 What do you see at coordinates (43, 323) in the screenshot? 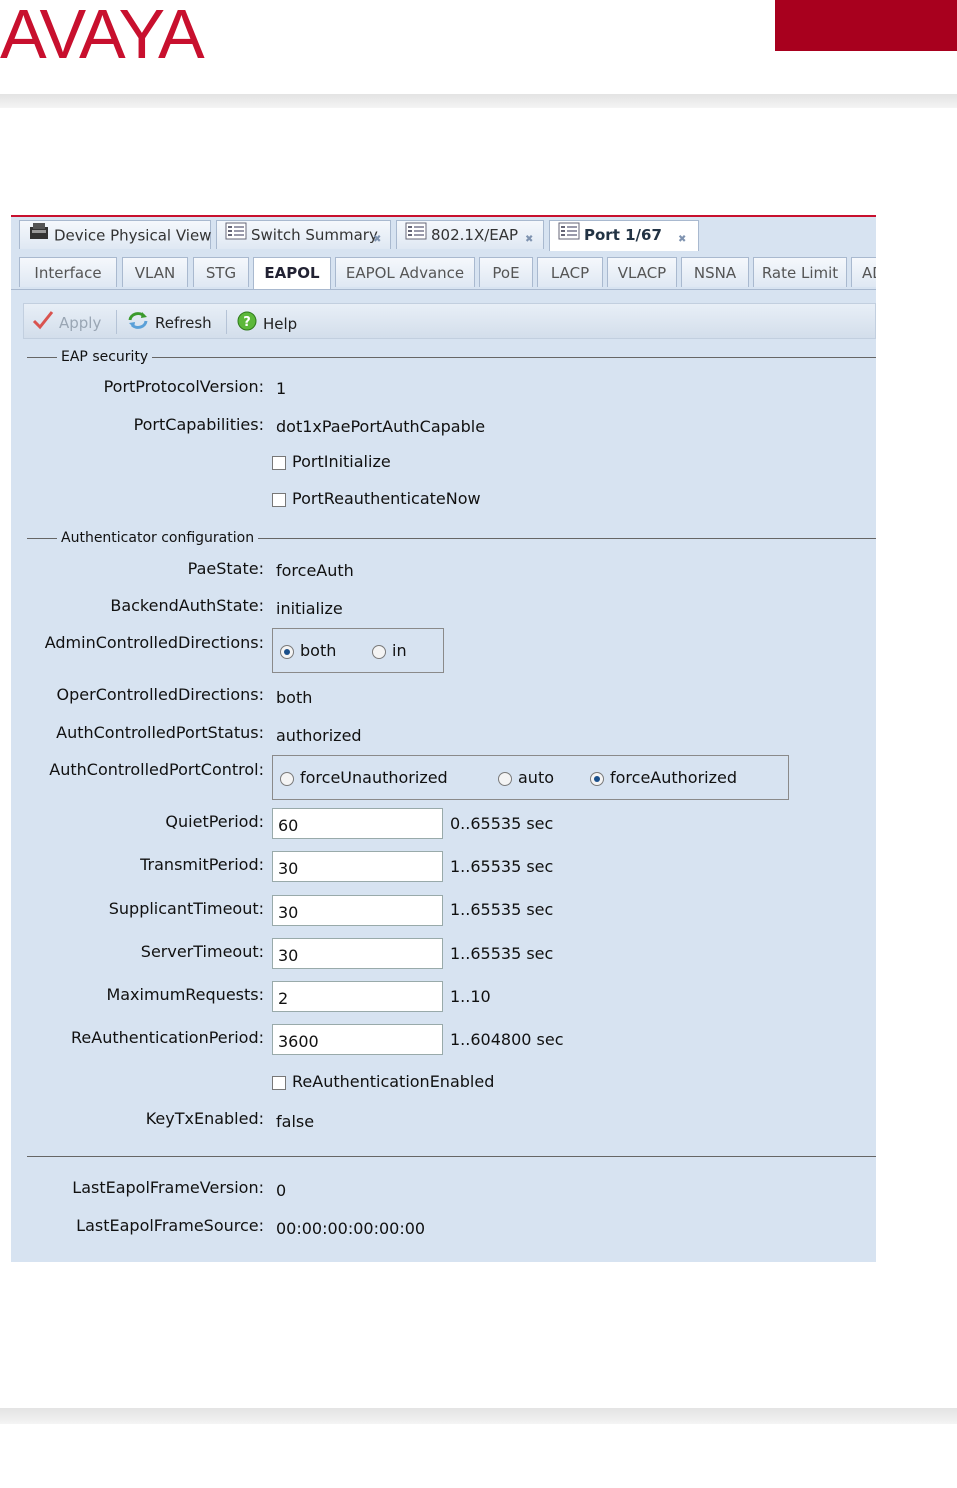
I see `checkmark-icon` at bounding box center [43, 323].